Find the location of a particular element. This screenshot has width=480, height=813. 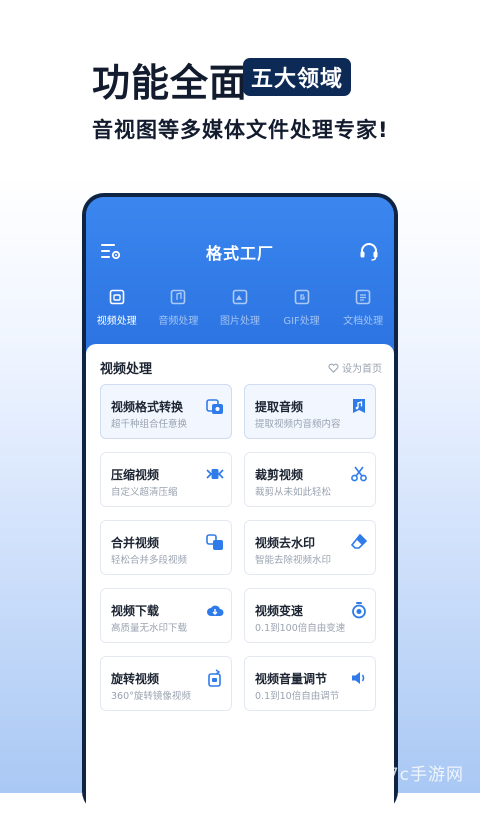

headset-icon is located at coordinates (369, 251).